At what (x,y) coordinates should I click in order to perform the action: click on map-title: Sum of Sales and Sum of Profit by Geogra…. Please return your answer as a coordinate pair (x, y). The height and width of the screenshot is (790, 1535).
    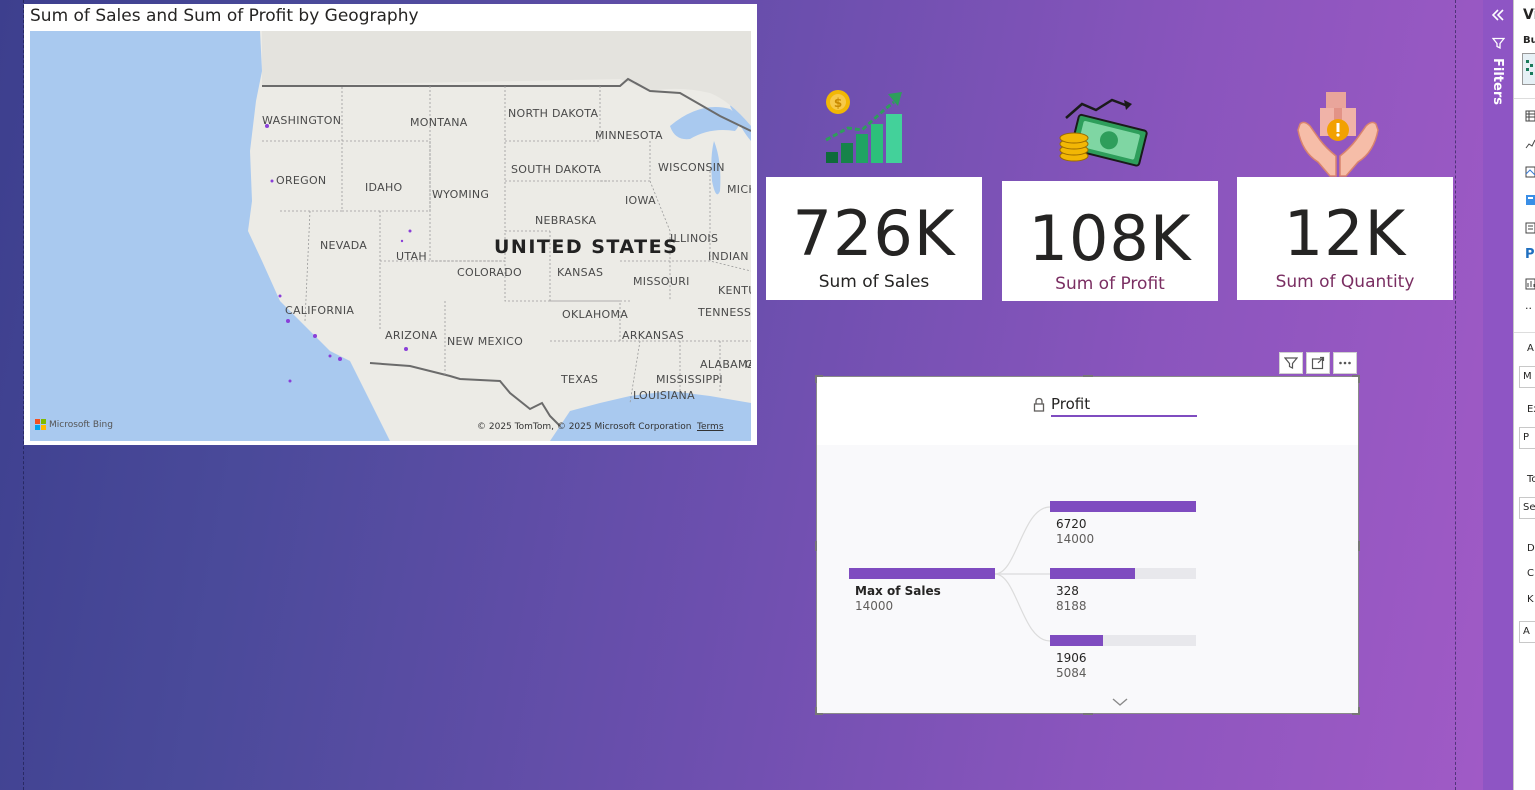
    Looking at the image, I should click on (224, 16).